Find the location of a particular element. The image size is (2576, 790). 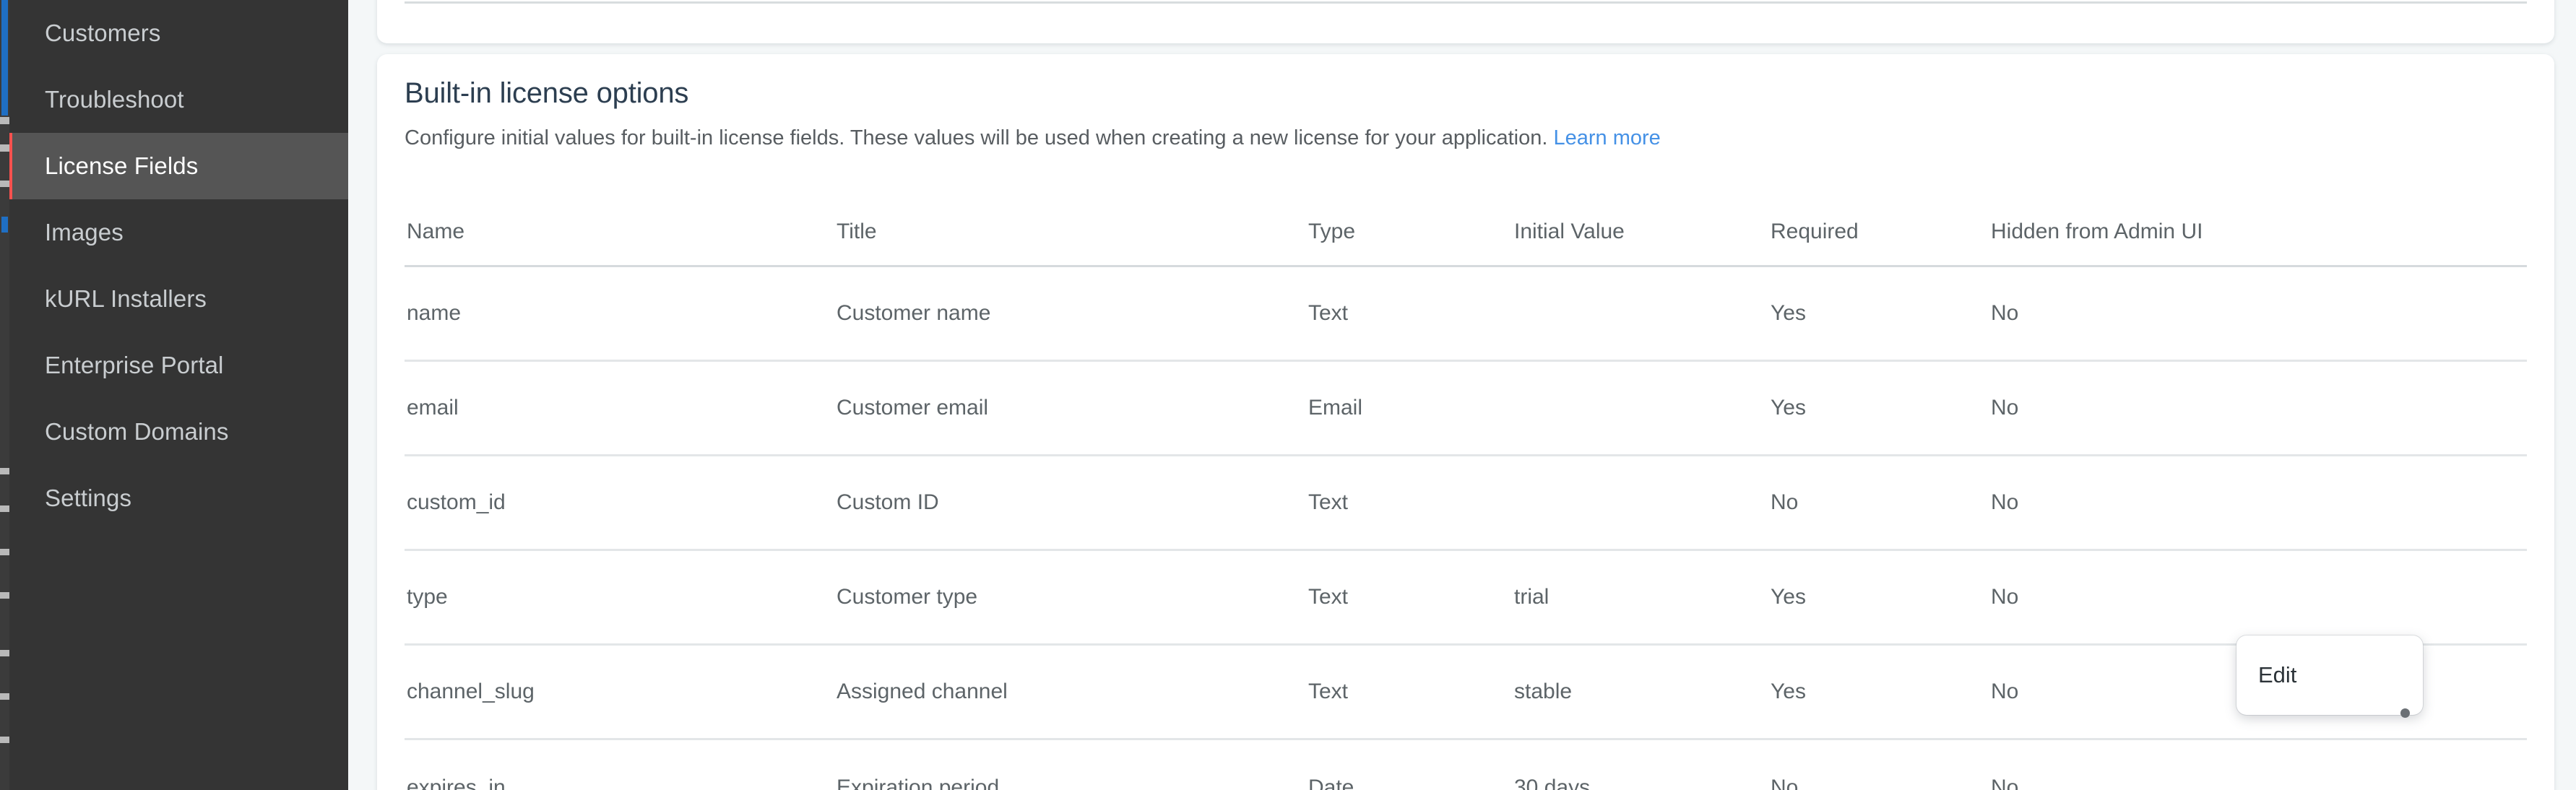

cell-title: Customer type is located at coordinates (907, 597).